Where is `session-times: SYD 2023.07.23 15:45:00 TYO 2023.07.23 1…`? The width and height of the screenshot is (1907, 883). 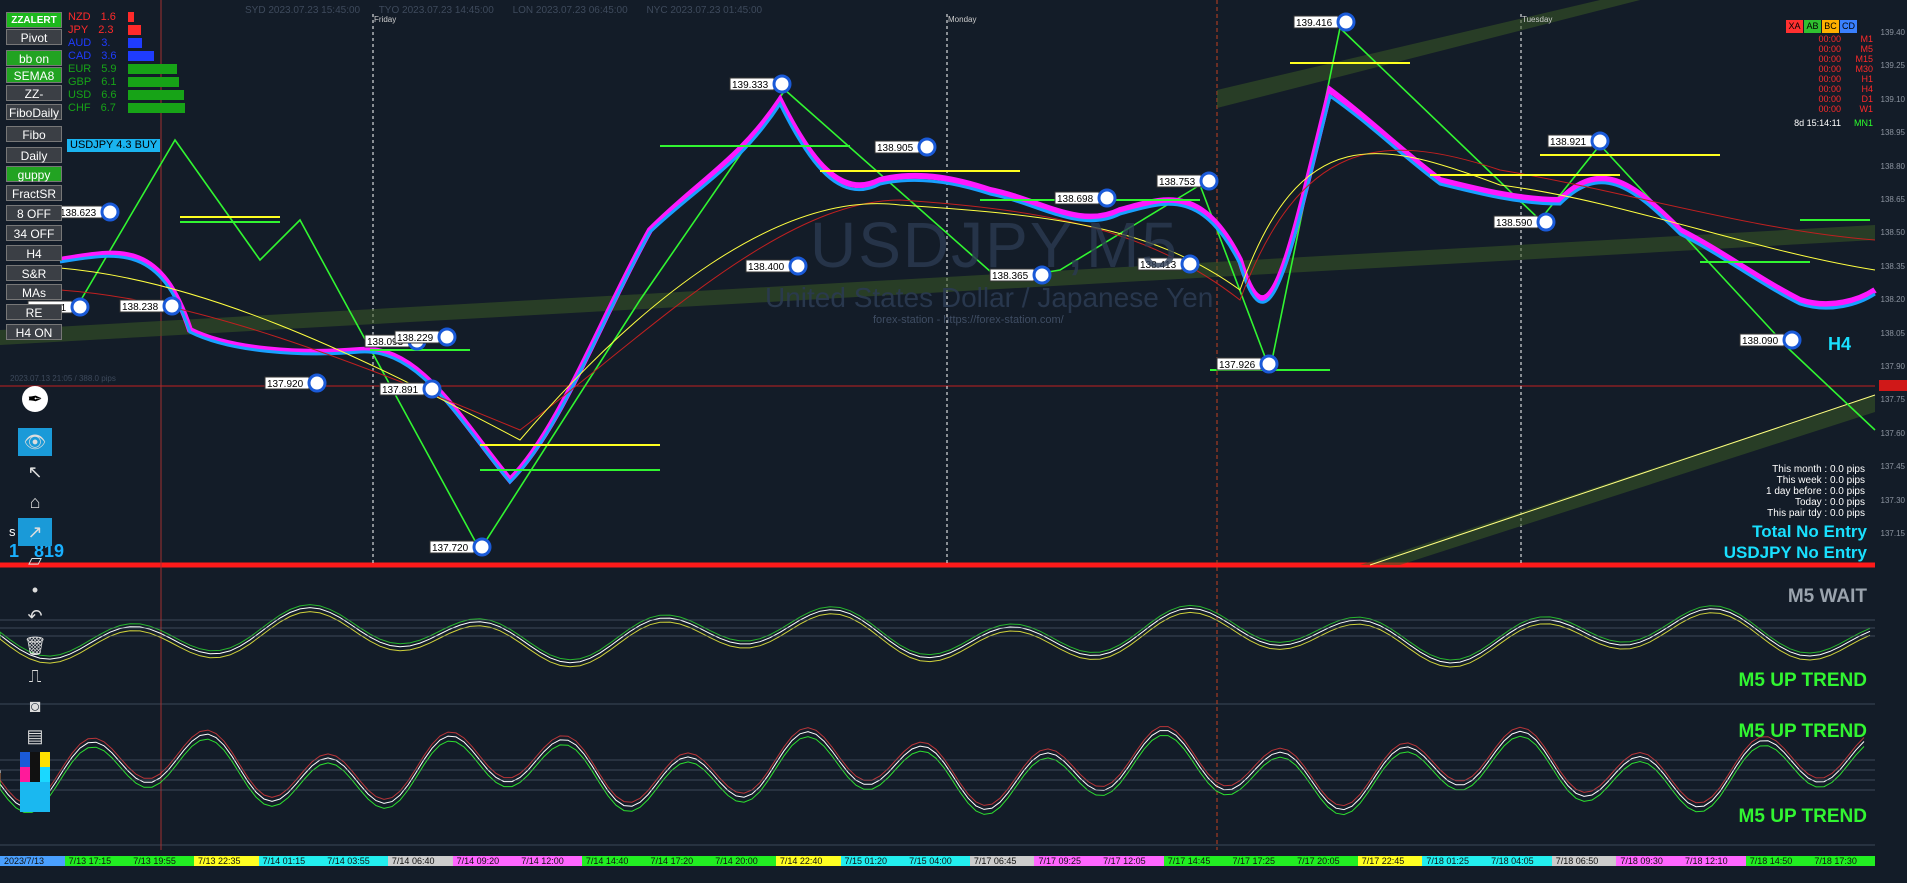 session-times: SYD 2023.07.23 15:45:00 TYO 2023.07.23 1… is located at coordinates (503, 10).